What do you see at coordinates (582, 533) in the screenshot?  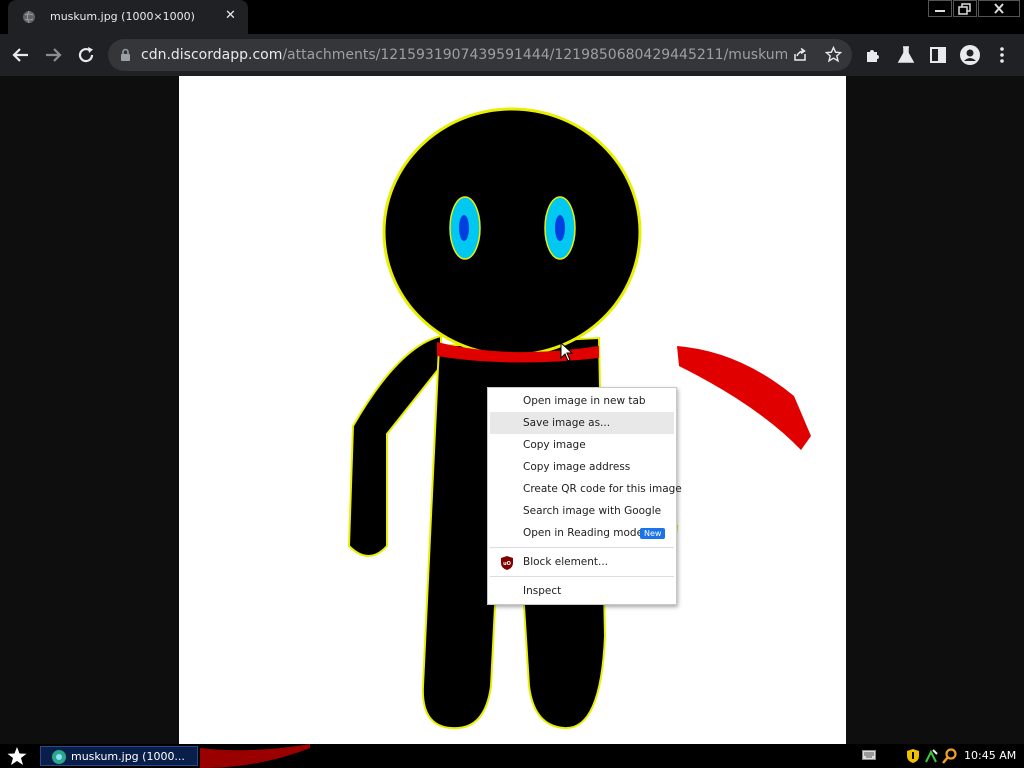 I see `menu-item-open-reading-mode: Open in Reading mode New` at bounding box center [582, 533].